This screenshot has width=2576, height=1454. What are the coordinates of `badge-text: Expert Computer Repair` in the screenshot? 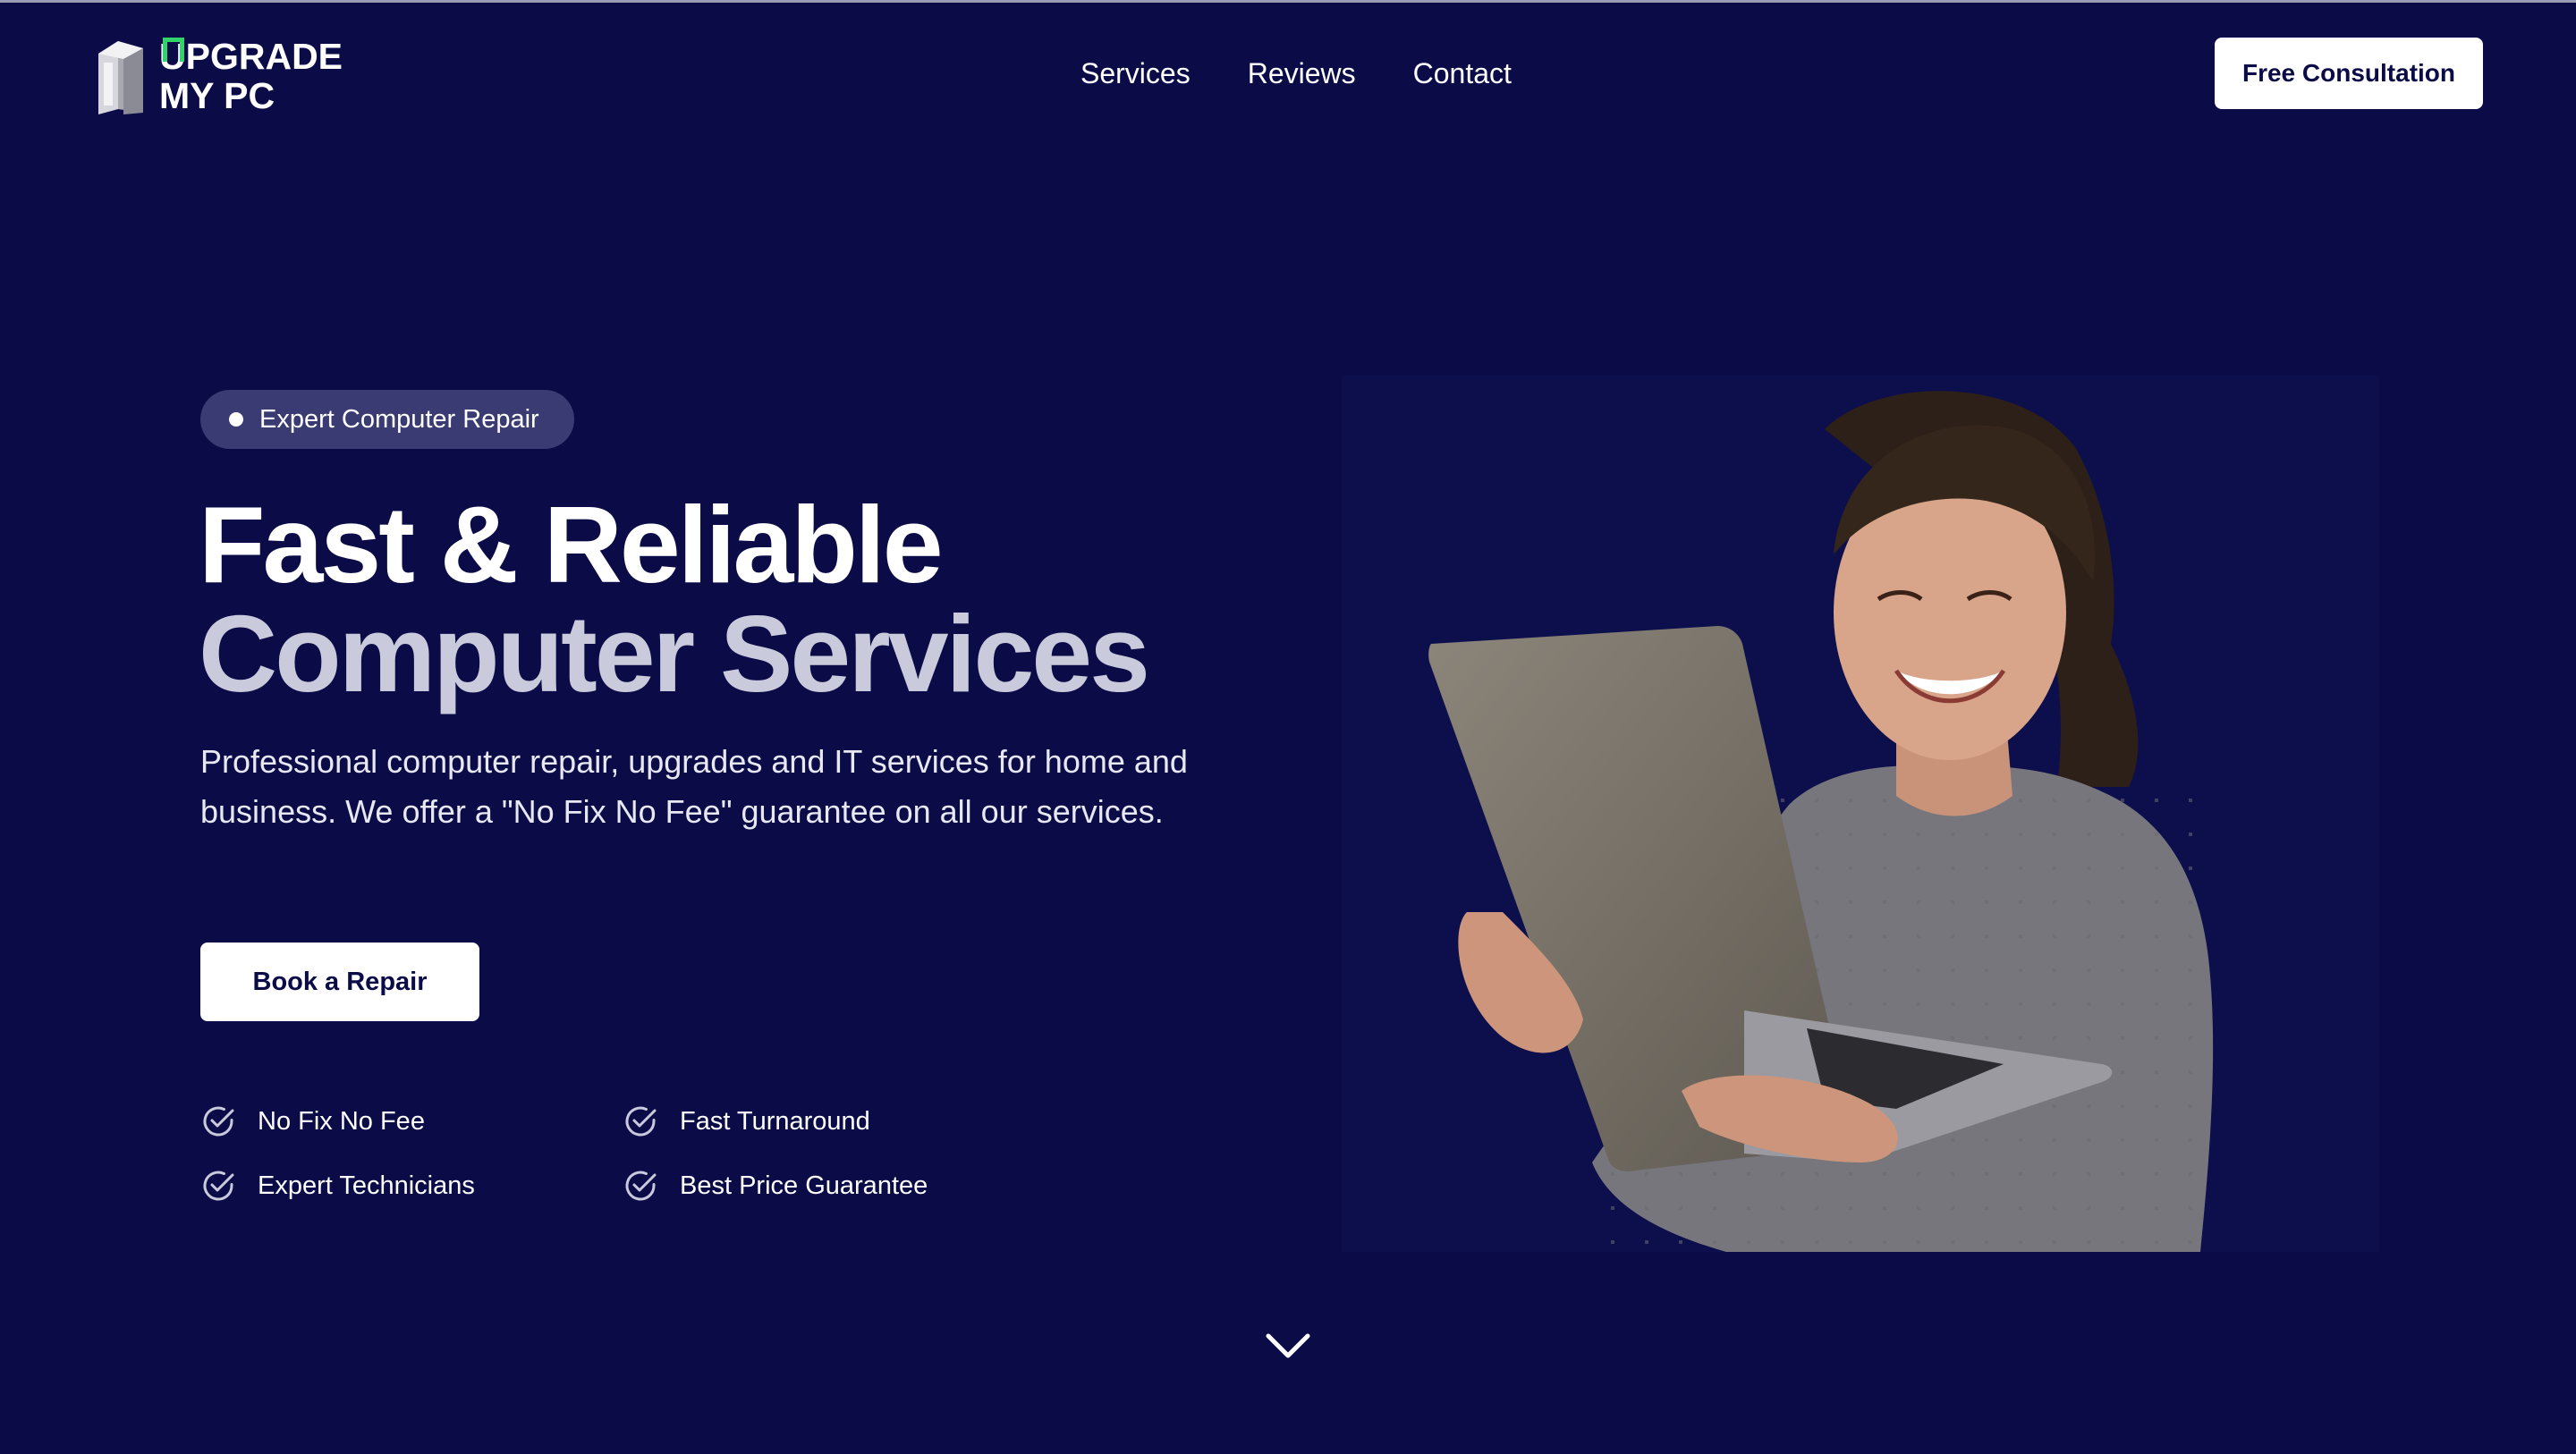 It's located at (399, 419).